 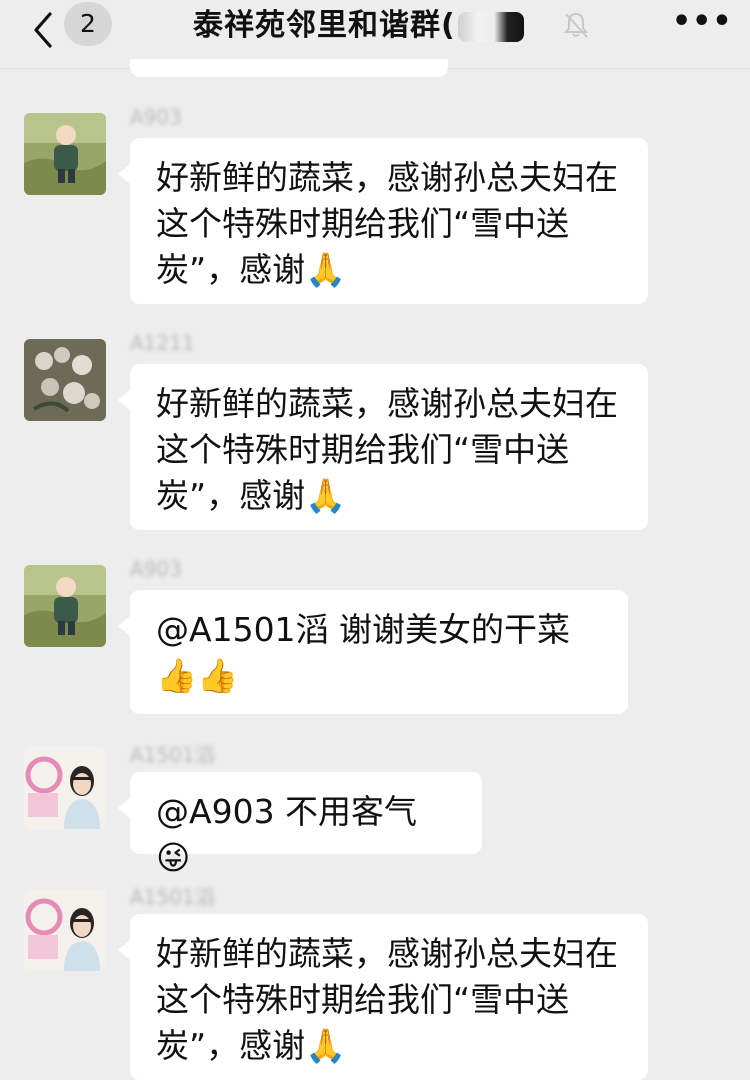 I want to click on sender-name: A1211, so click(x=162, y=343).